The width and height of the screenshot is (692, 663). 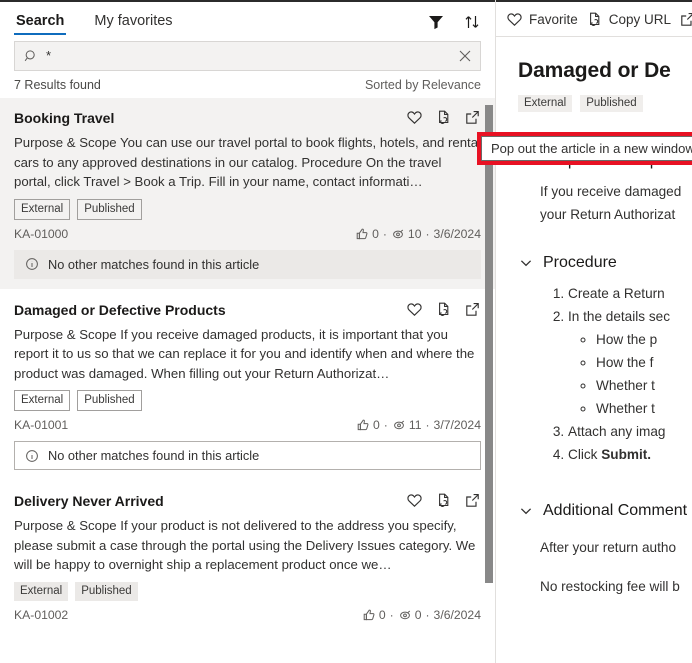 I want to click on section-title: Procedure, so click(x=580, y=262).